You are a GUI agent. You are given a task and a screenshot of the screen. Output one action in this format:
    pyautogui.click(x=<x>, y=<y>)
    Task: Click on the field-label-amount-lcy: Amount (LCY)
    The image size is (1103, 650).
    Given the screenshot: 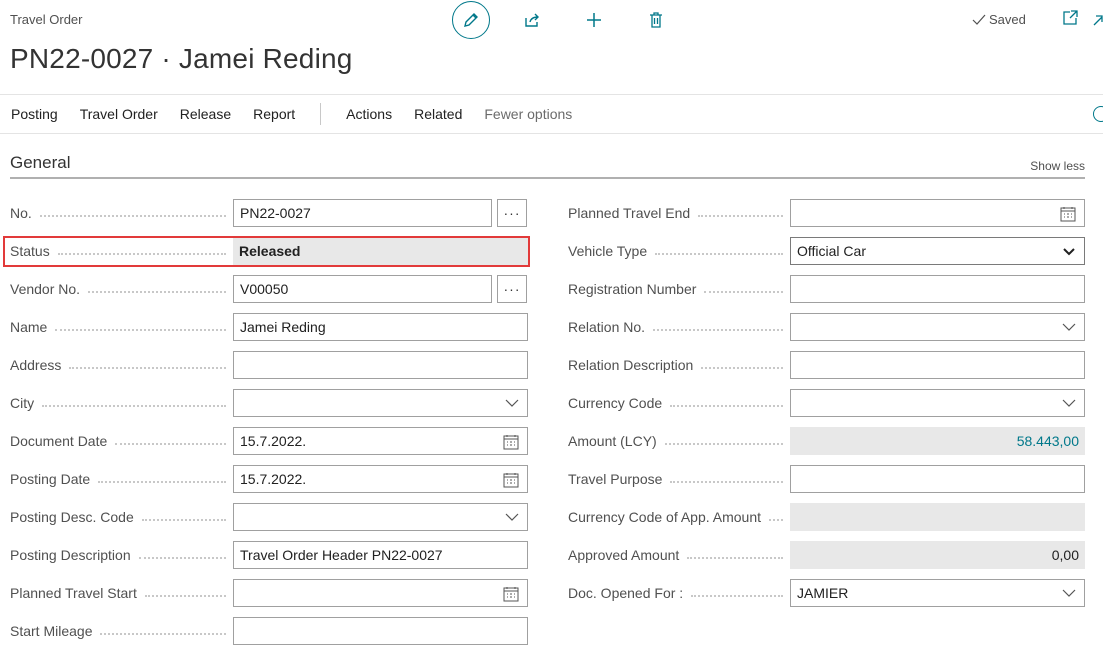 What is the action you would take?
    pyautogui.click(x=612, y=441)
    